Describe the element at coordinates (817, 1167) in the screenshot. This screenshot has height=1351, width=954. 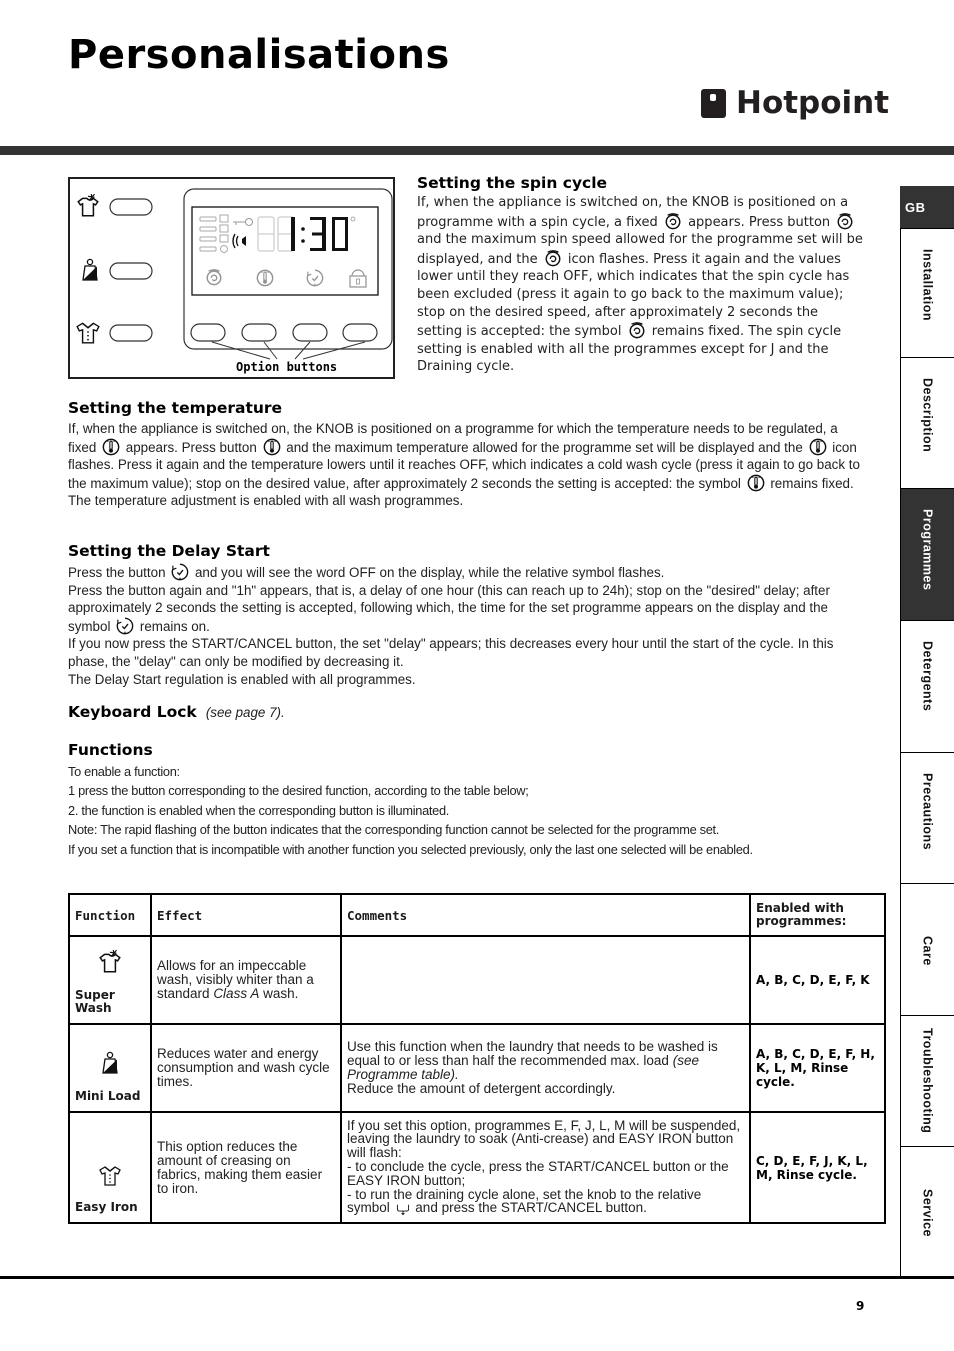
I see `enabled-cell: C, D, E, F, J, K, L, M, Rinse cycle.` at that location.